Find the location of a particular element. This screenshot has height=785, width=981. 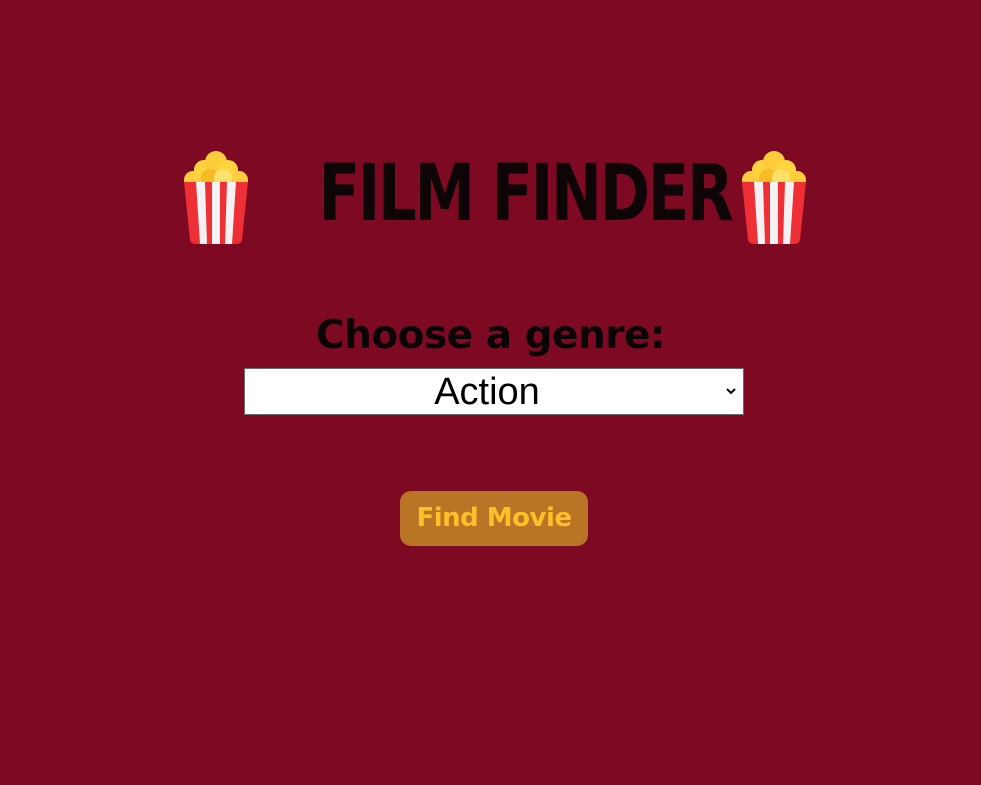

find-movie-button: Find Movie is located at coordinates (494, 518).